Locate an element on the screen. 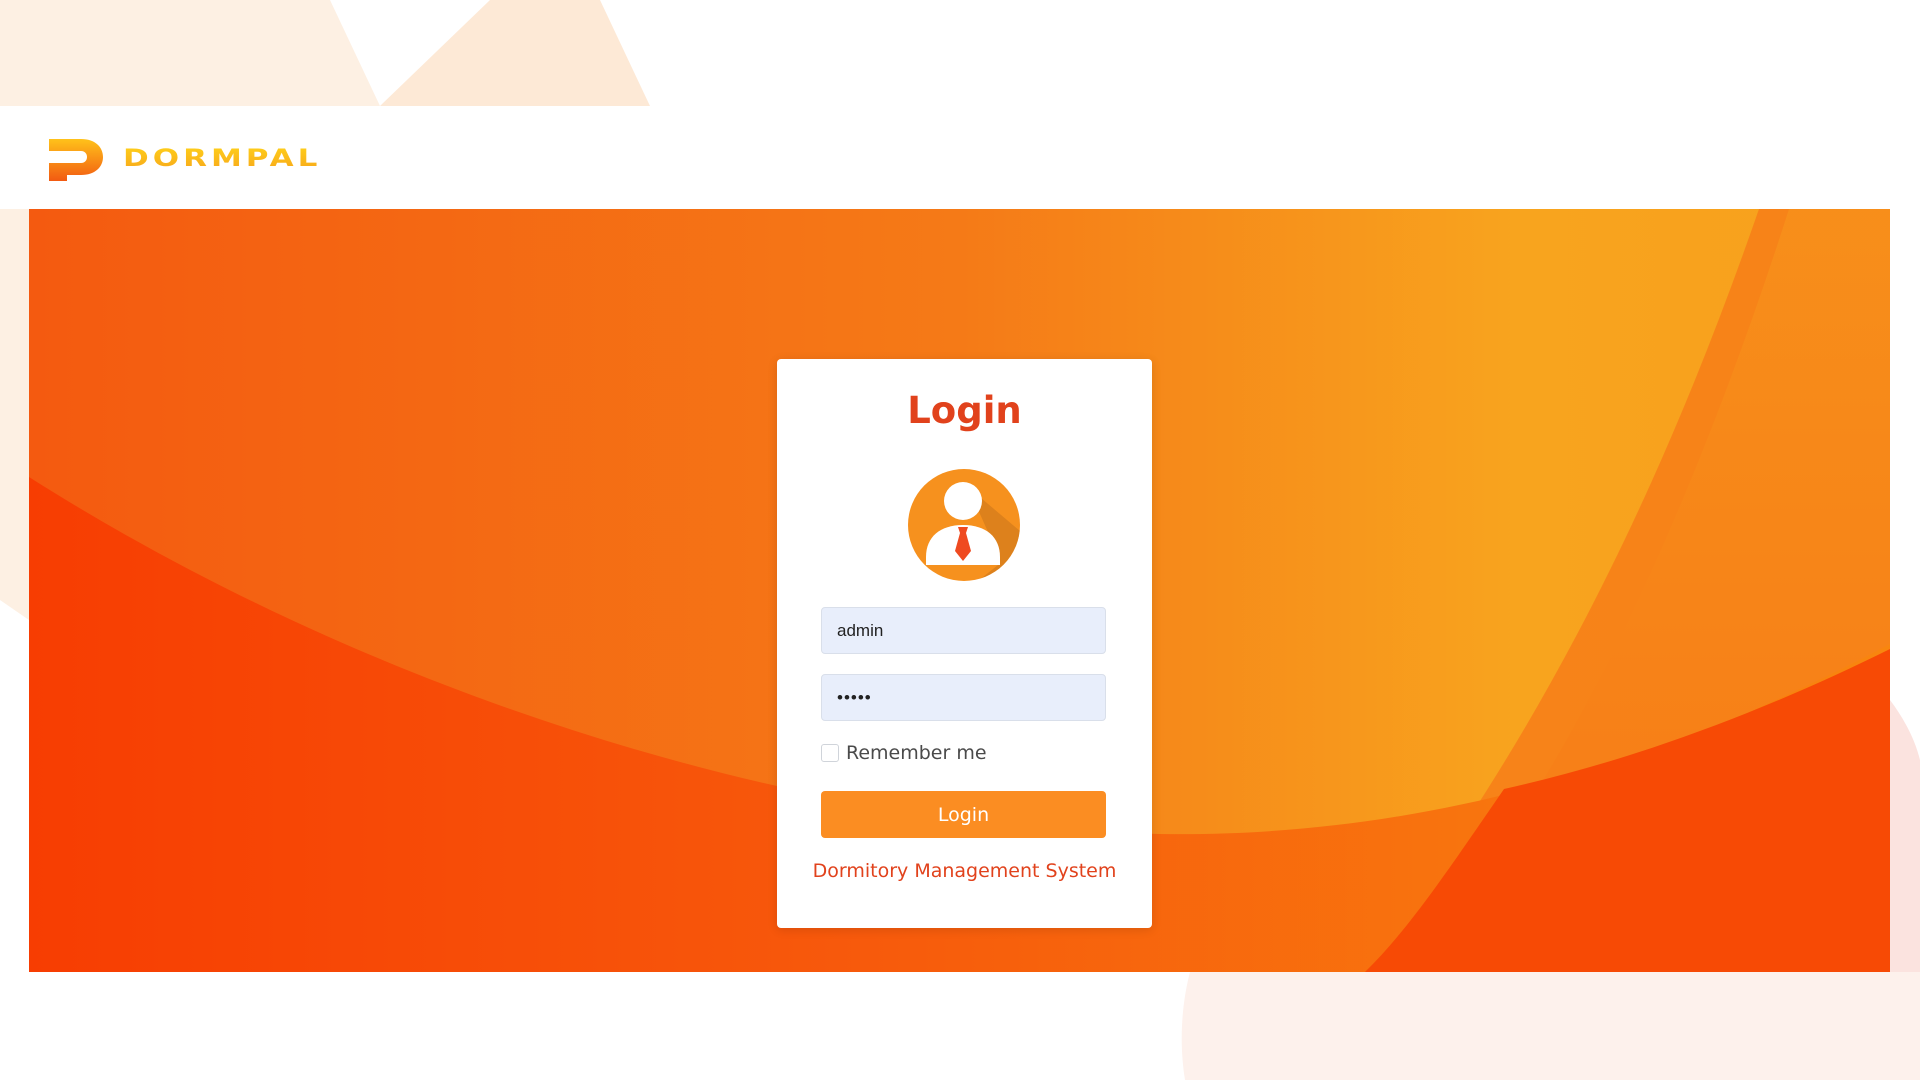 This screenshot has width=1920, height=1080. brand: DORMPAL is located at coordinates (184, 158).